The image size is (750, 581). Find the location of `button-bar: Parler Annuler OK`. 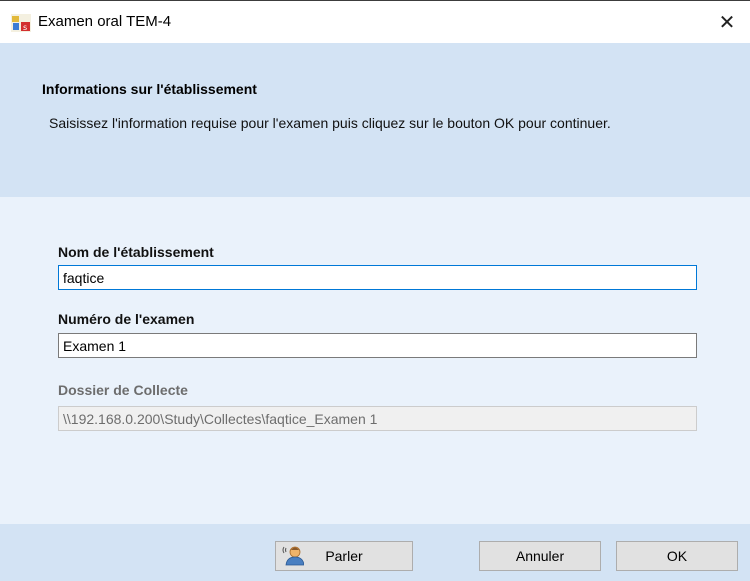

button-bar: Parler Annuler OK is located at coordinates (375, 552).